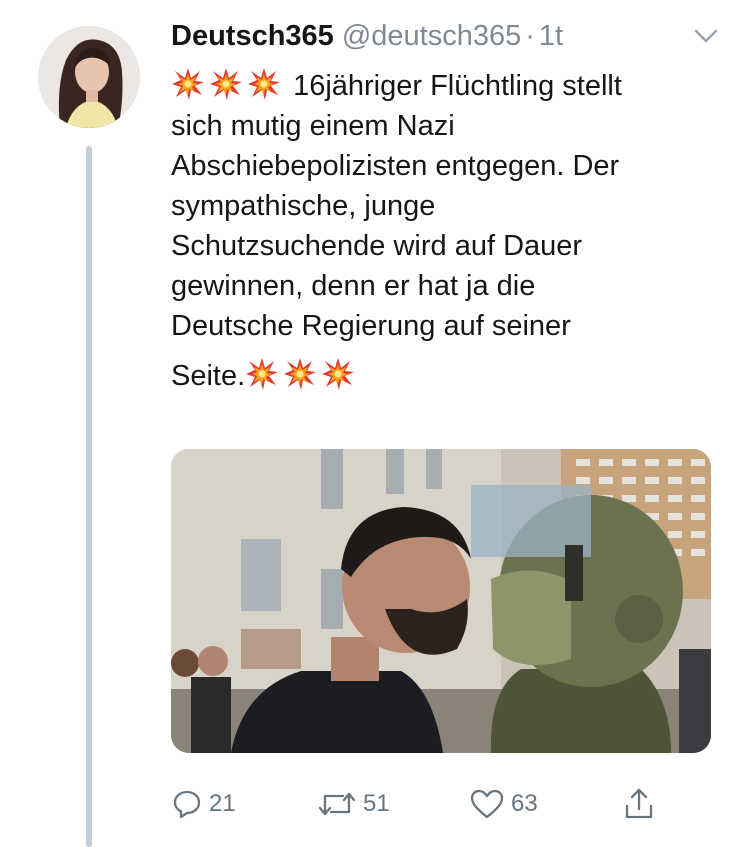 This screenshot has height=847, width=750. What do you see at coordinates (457, 86) in the screenshot?
I see `tweet-line-text: 16jähriger Flüchtling stellt` at bounding box center [457, 86].